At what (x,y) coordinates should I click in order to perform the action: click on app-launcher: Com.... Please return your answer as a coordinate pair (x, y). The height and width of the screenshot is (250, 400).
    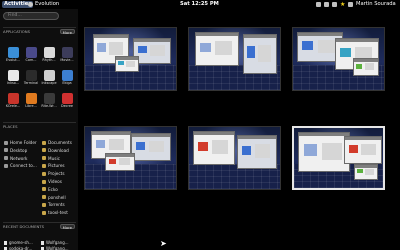
    Looking at the image, I should click on (31, 56).